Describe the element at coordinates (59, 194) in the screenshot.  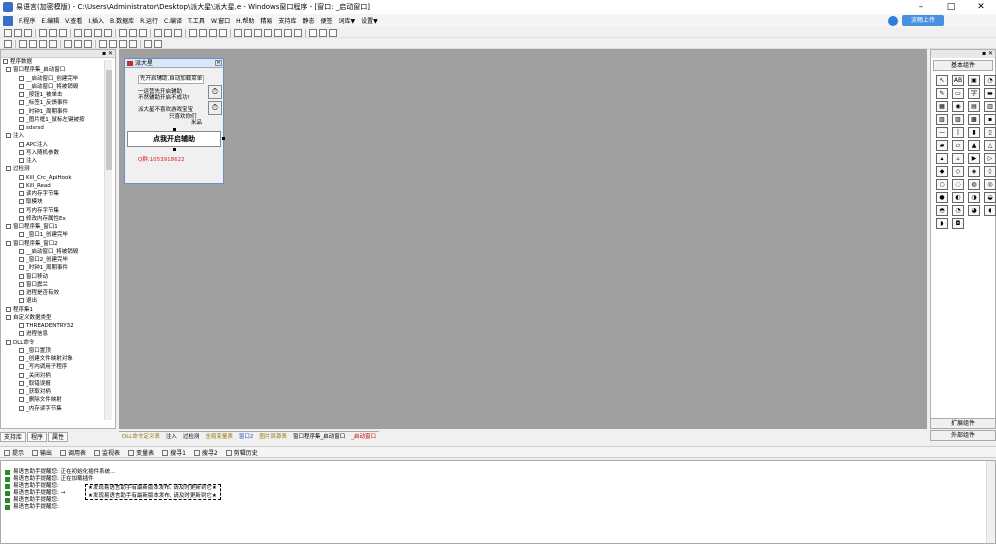
I see `tree-node: 读内存字节集` at that location.